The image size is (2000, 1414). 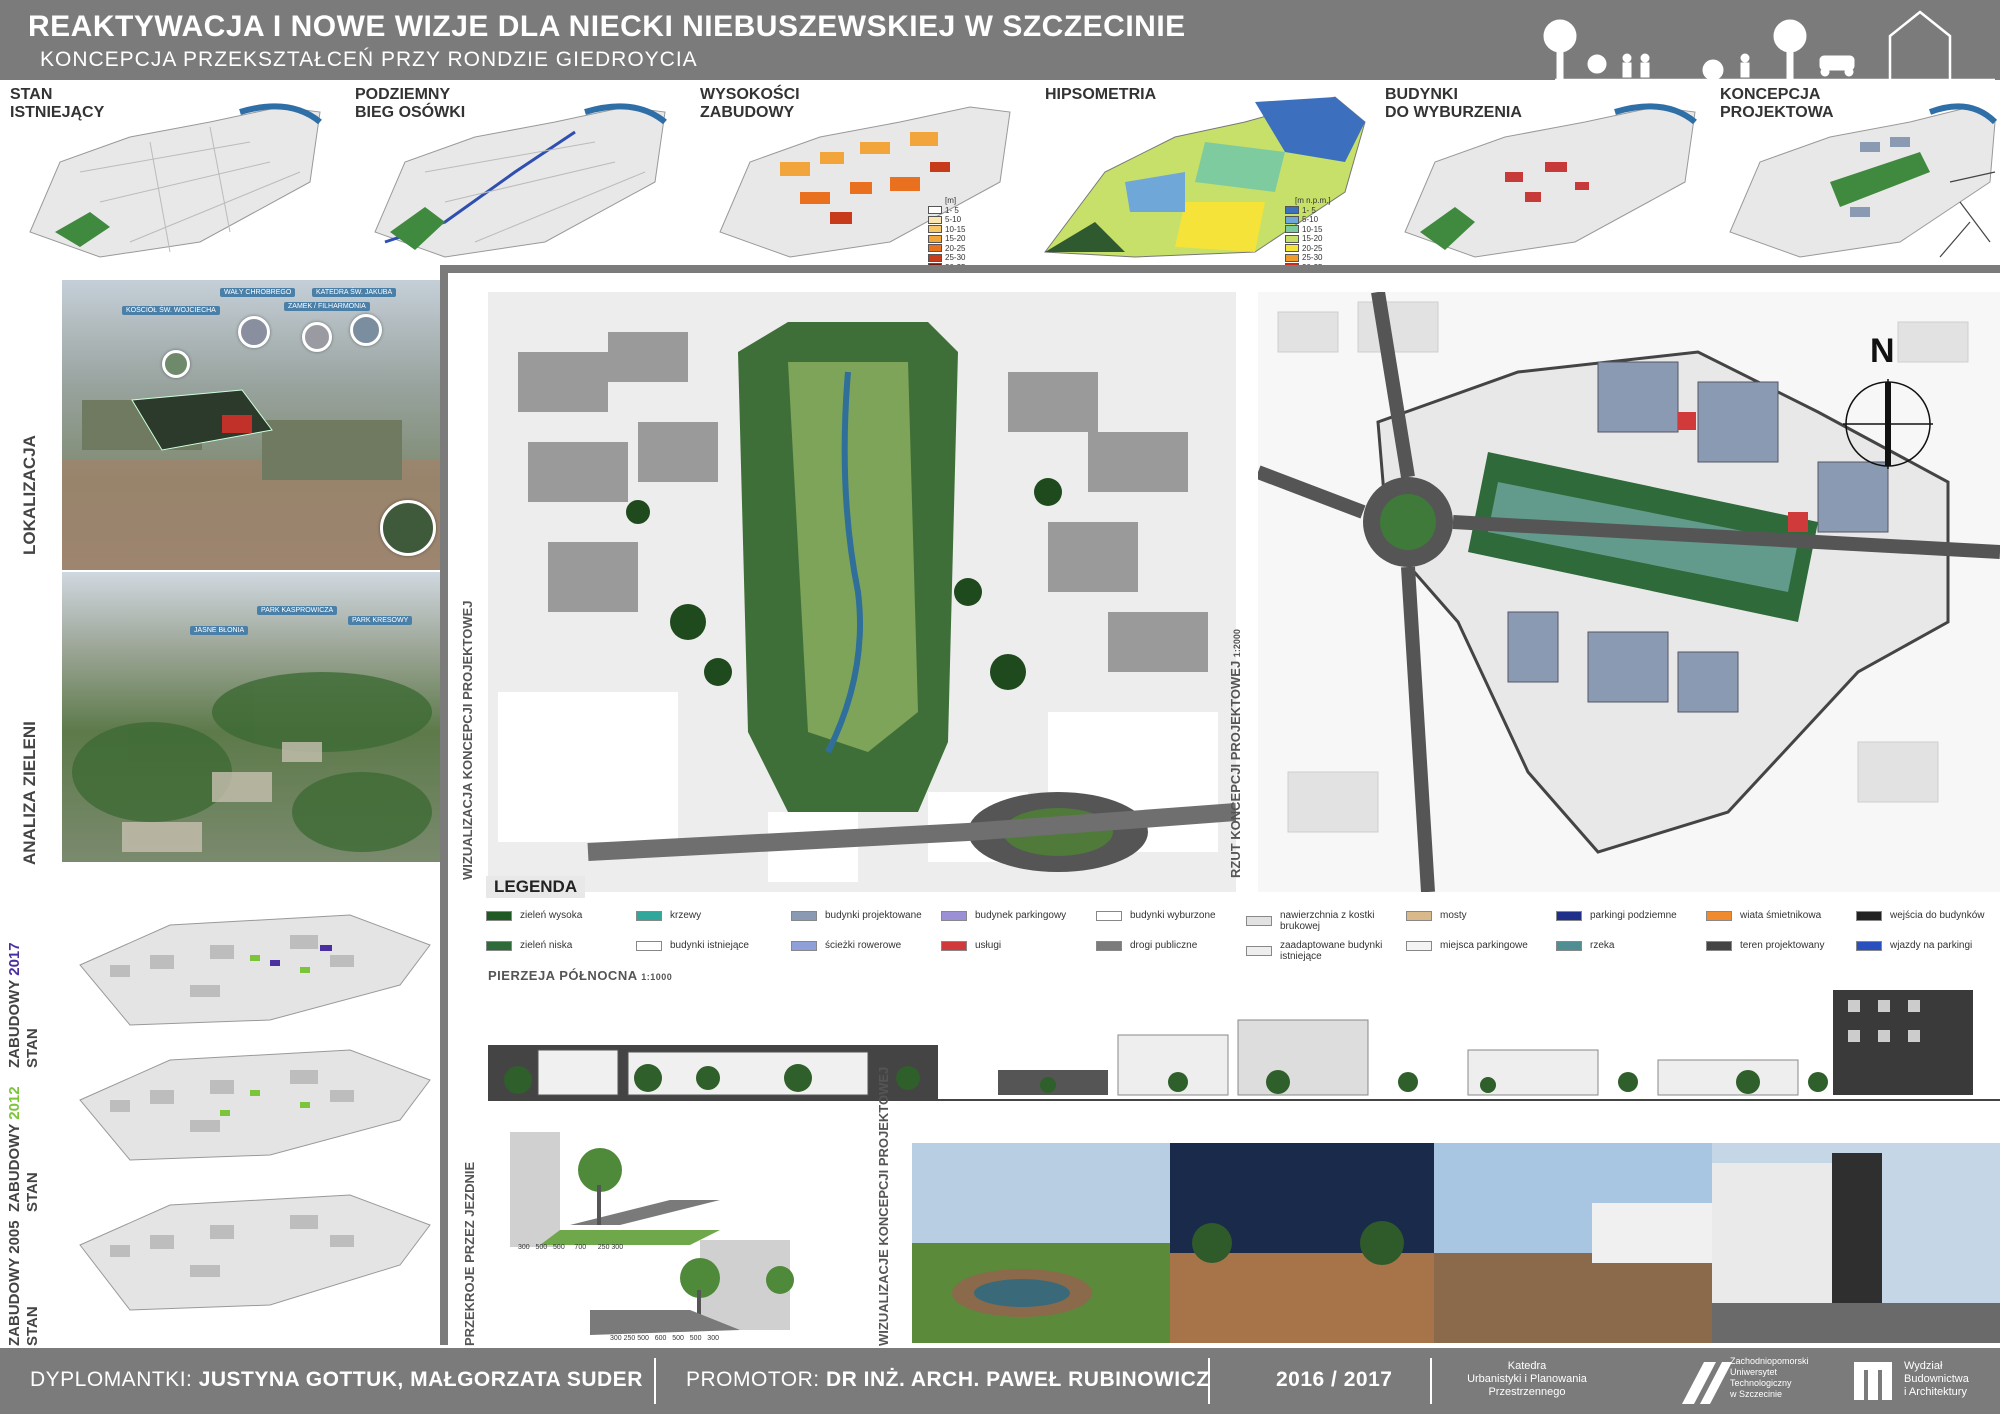 I want to click on map-label: BUDYNKI DO WYBURZENIA, so click(x=1453, y=103).